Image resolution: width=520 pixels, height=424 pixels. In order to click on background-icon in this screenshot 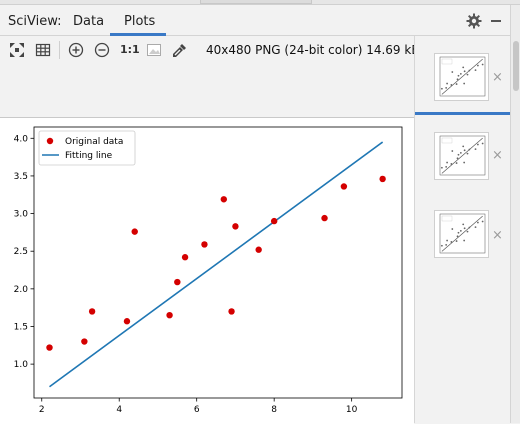, I will do `click(154, 50)`.